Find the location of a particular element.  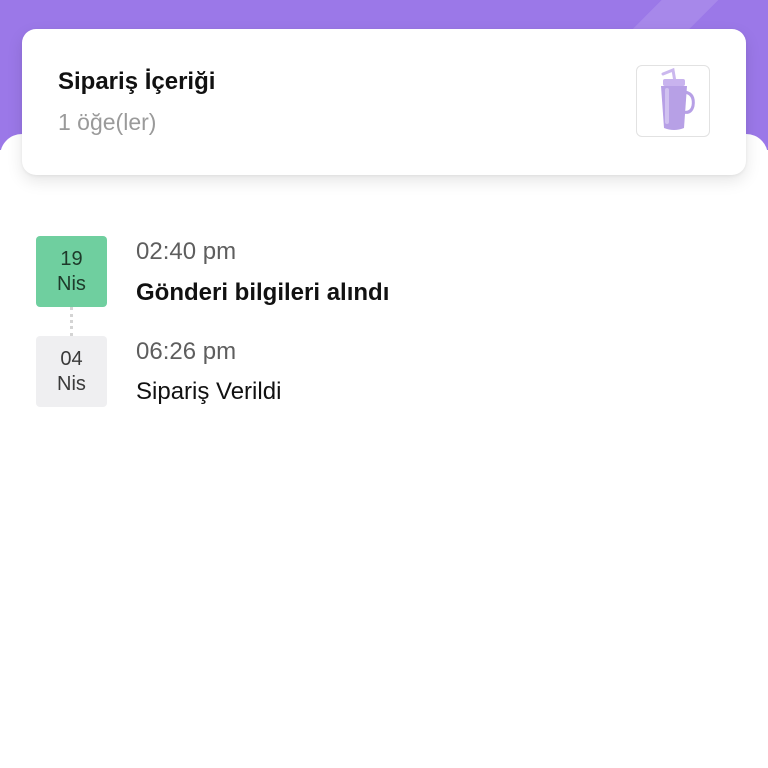

order-item-count: 1 öğe(ler) is located at coordinates (107, 122).